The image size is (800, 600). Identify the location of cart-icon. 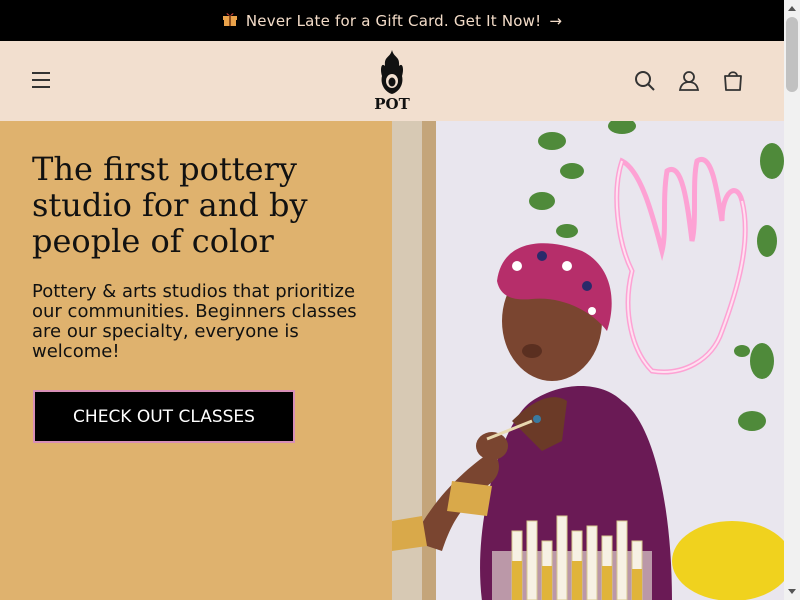
(733, 81).